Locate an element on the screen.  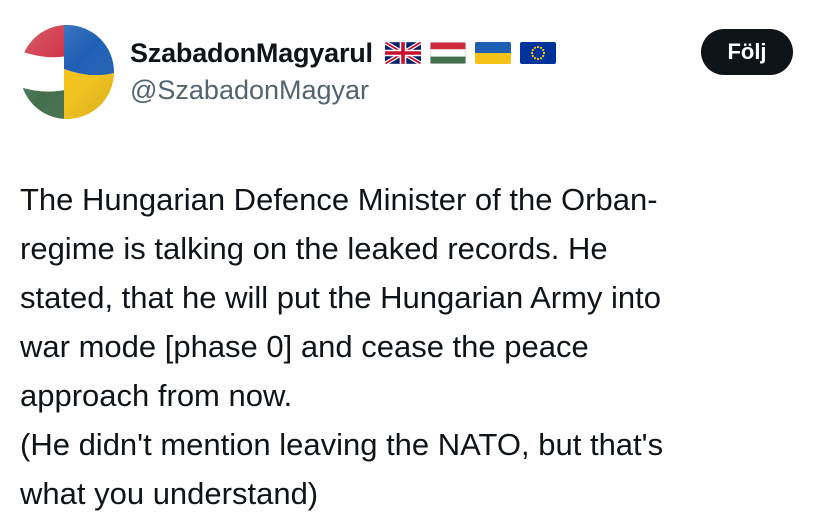
avatar is located at coordinates (67, 72).